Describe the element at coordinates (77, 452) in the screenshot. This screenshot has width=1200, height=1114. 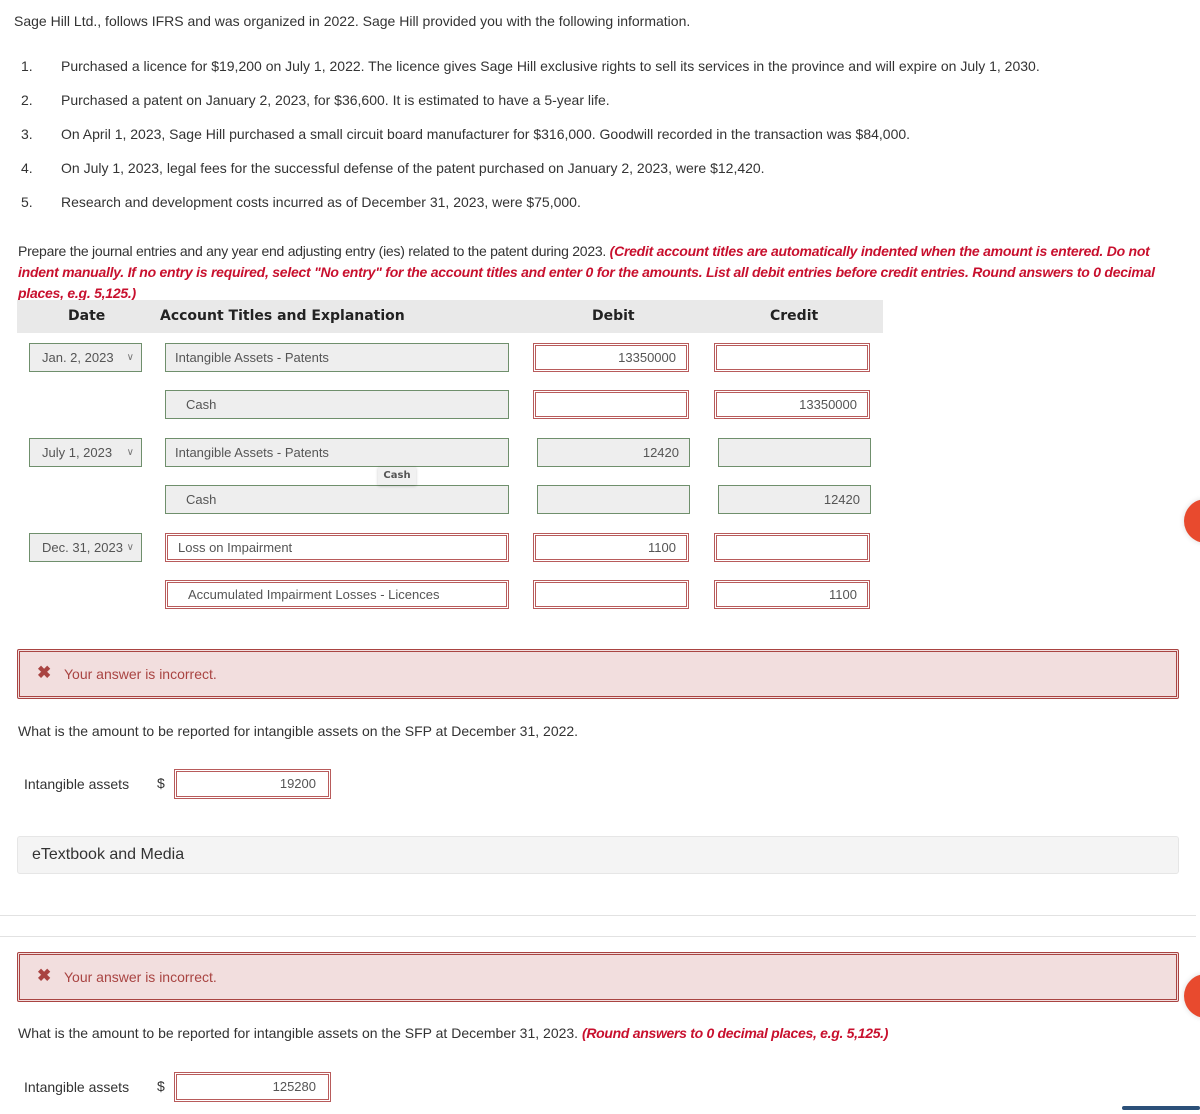
I see `date-value: July 1, 2023` at that location.